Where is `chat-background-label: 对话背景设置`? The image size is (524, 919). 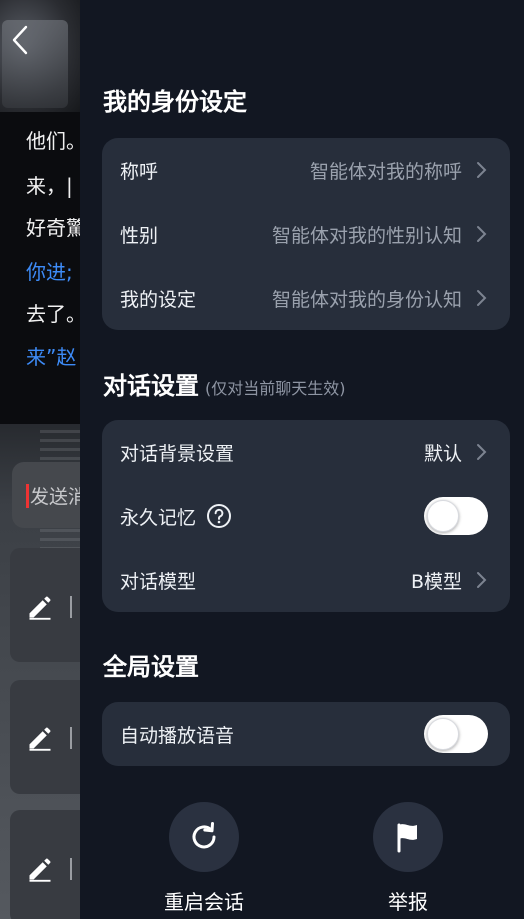
chat-background-label: 对话背景设置 is located at coordinates (177, 453).